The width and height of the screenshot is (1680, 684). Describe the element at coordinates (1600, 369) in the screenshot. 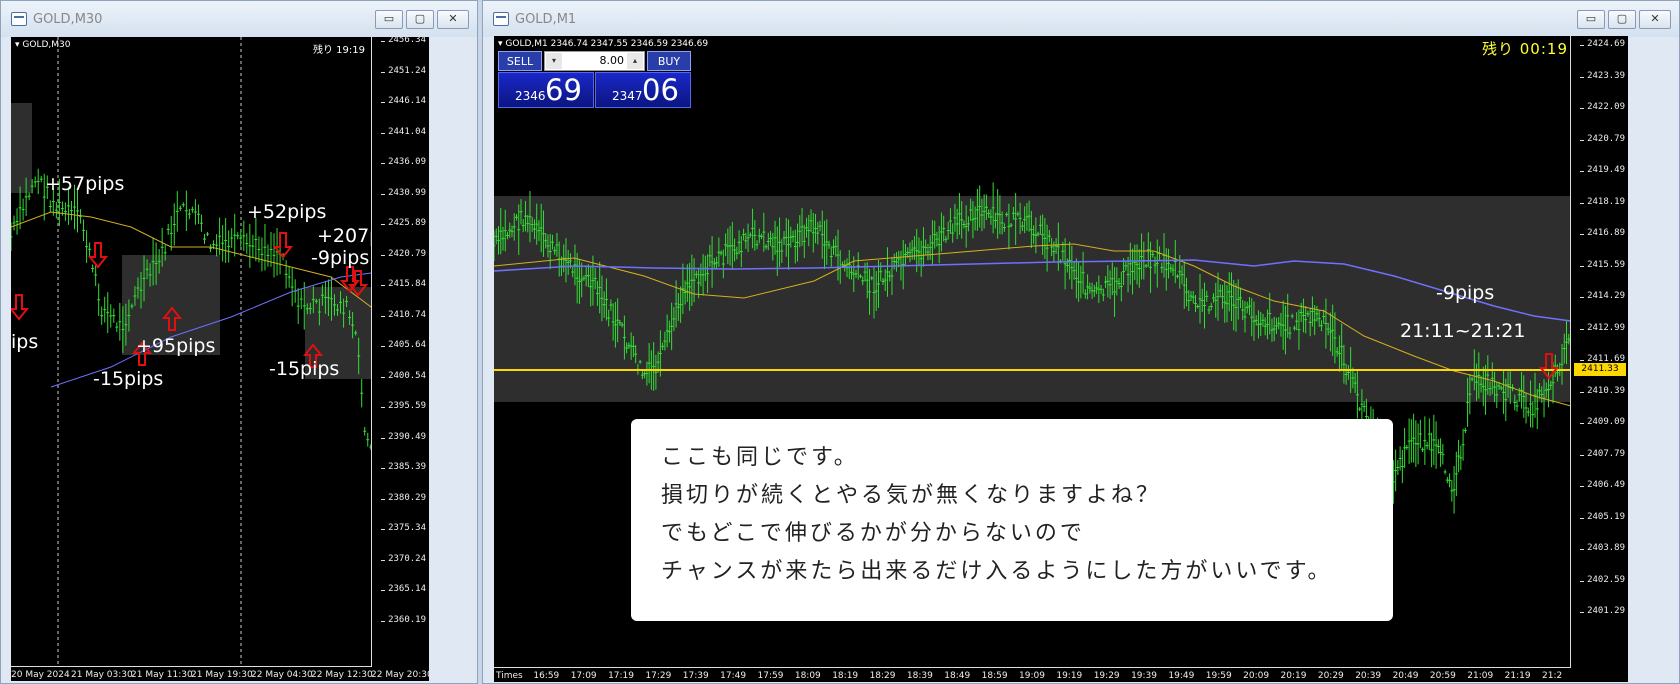

I see `price-line-tag: 2411.33` at that location.